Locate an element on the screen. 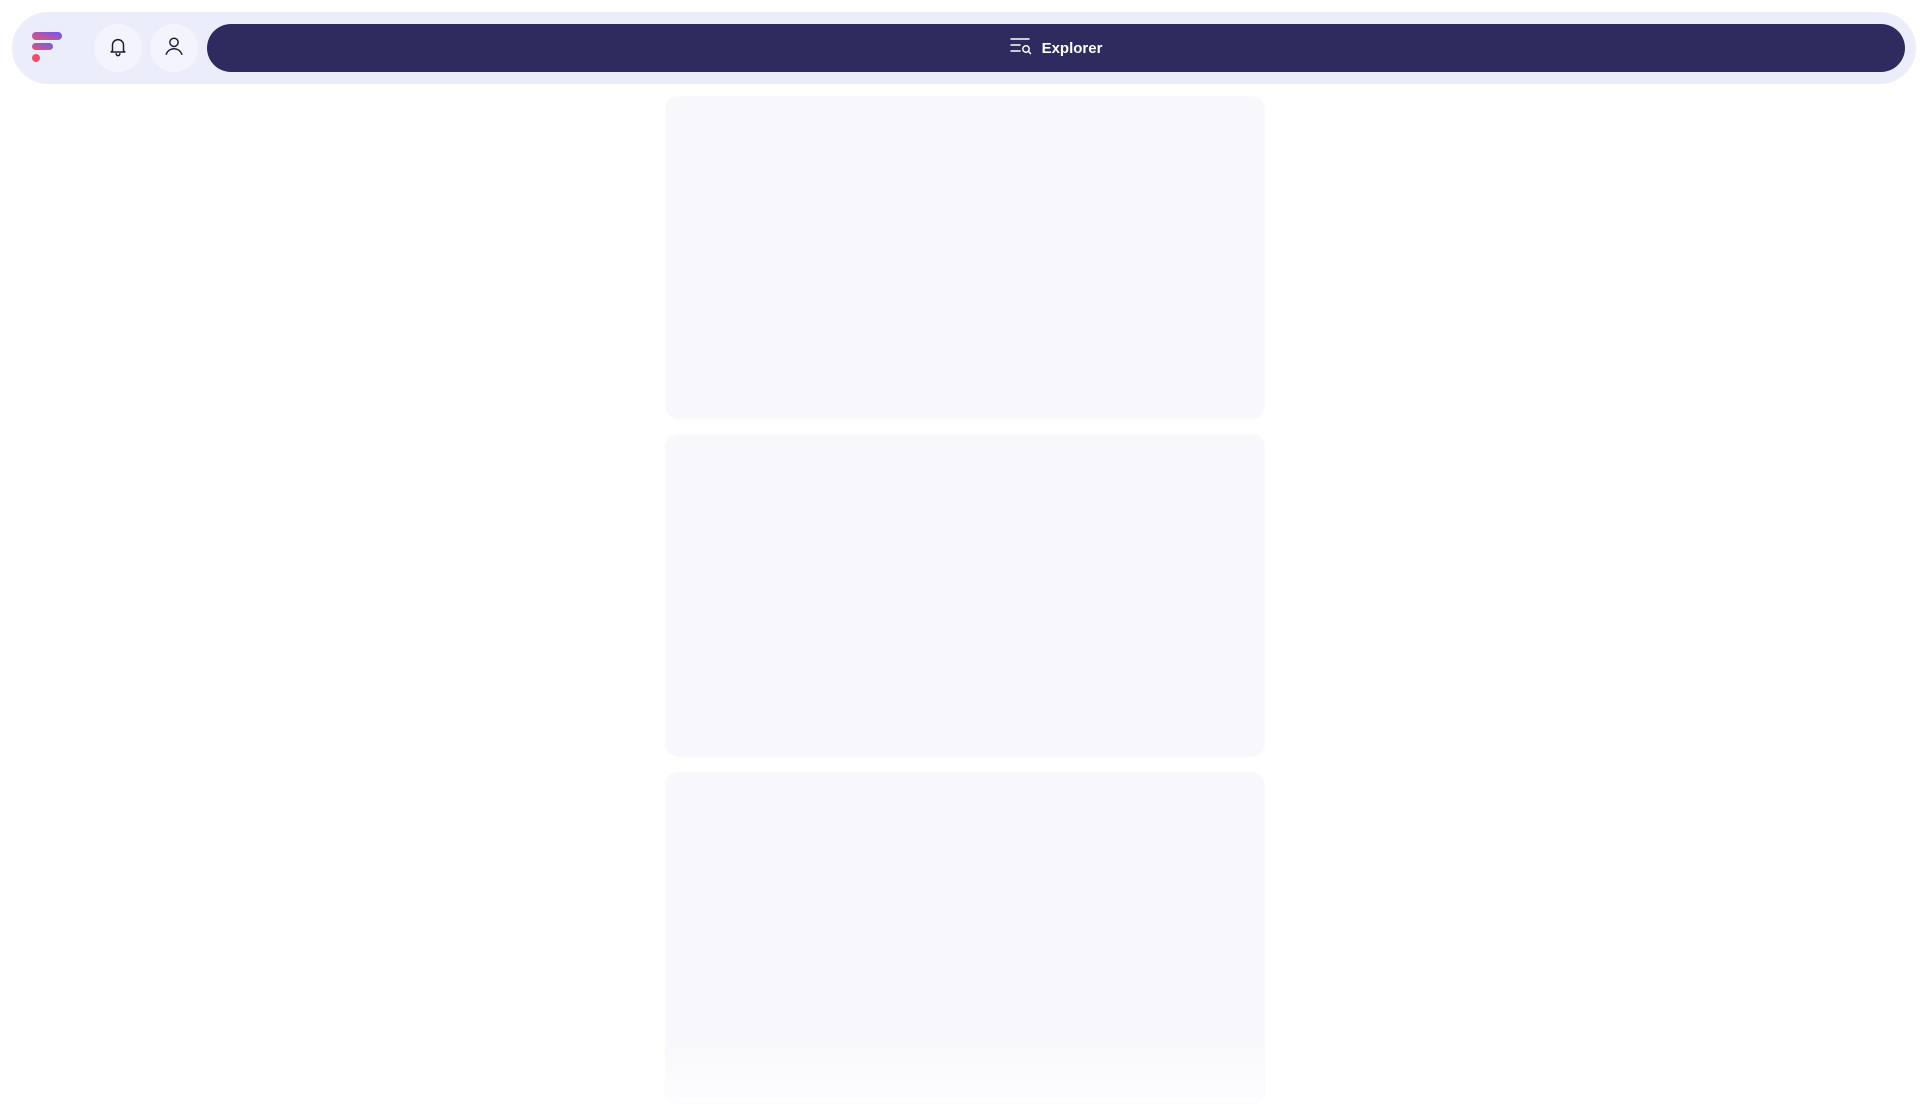  user-icon is located at coordinates (174, 48).